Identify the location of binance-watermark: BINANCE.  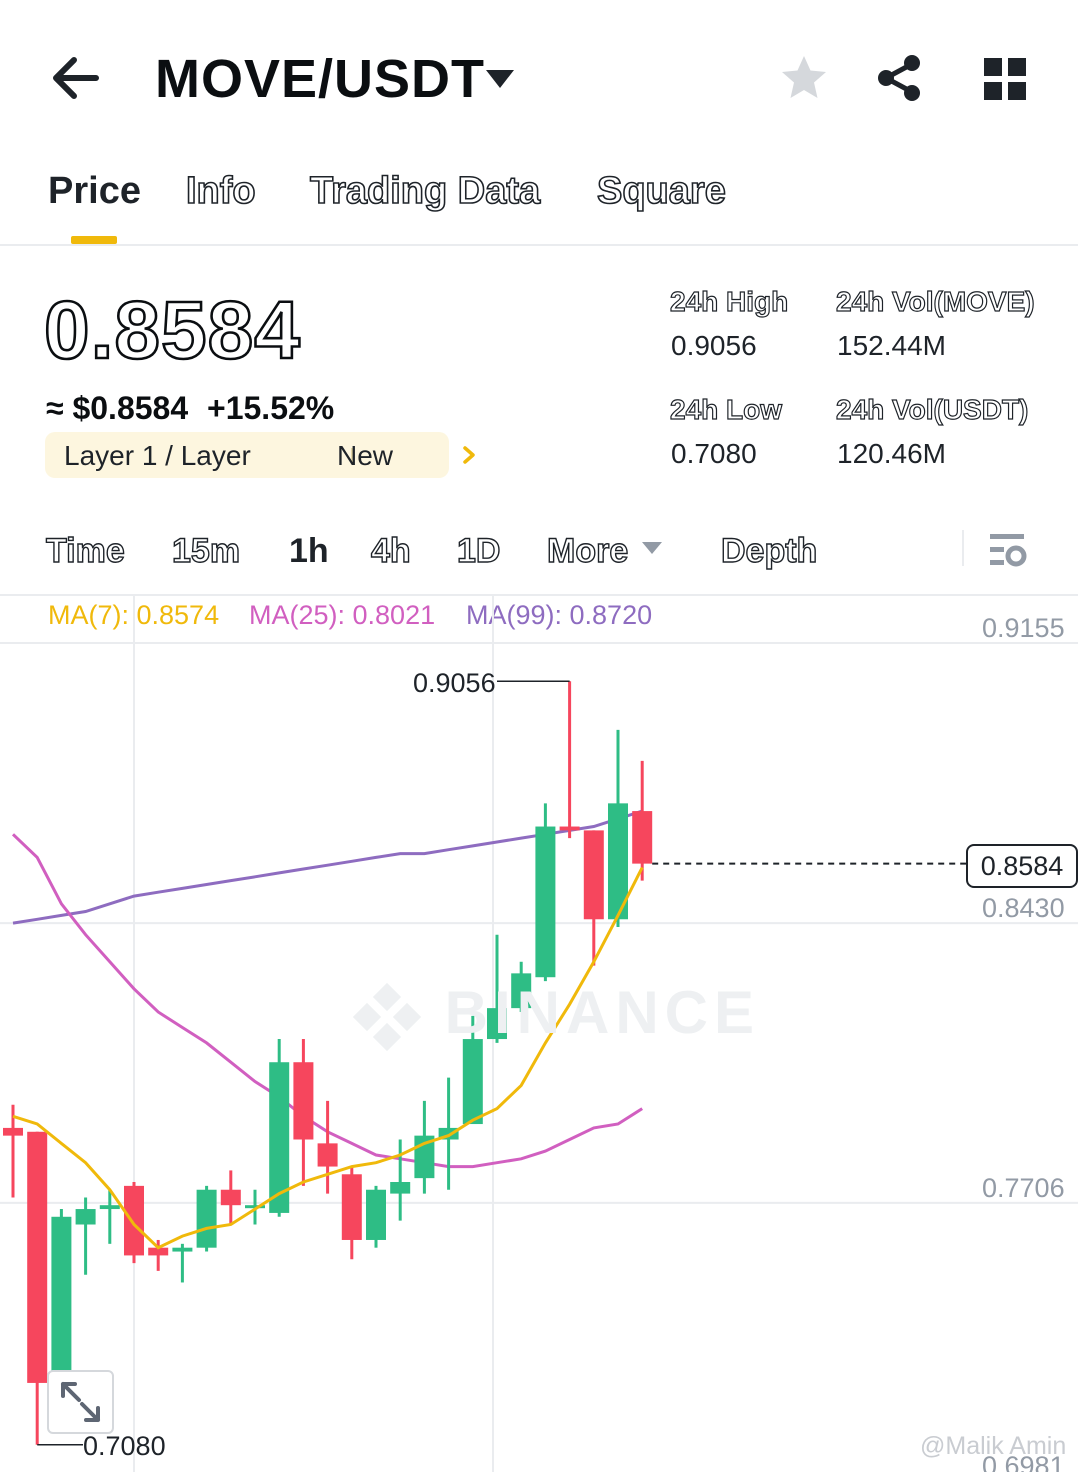
(556, 1015).